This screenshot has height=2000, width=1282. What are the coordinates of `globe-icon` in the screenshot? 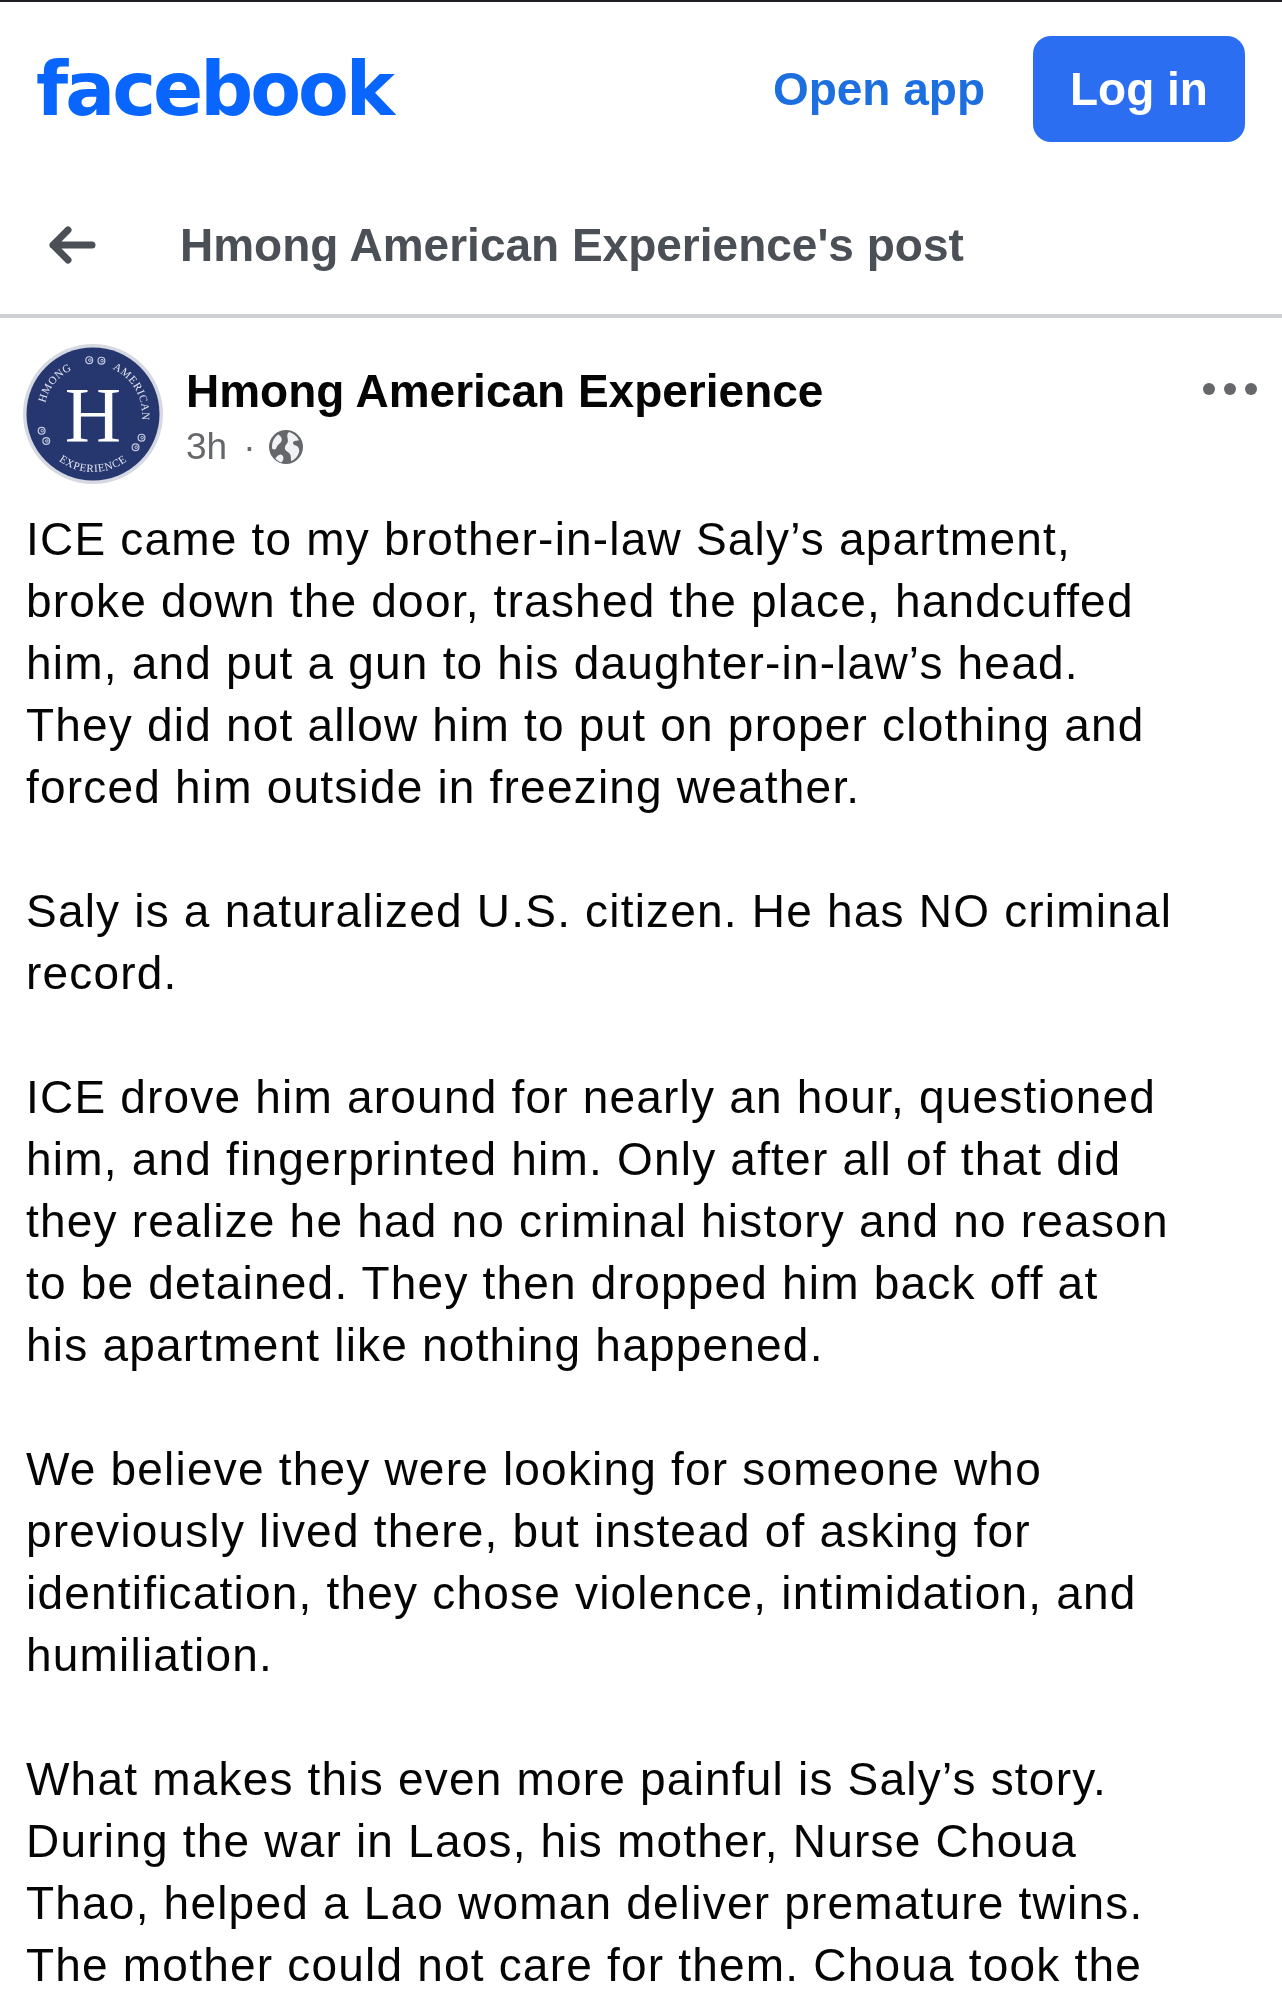 It's located at (286, 447).